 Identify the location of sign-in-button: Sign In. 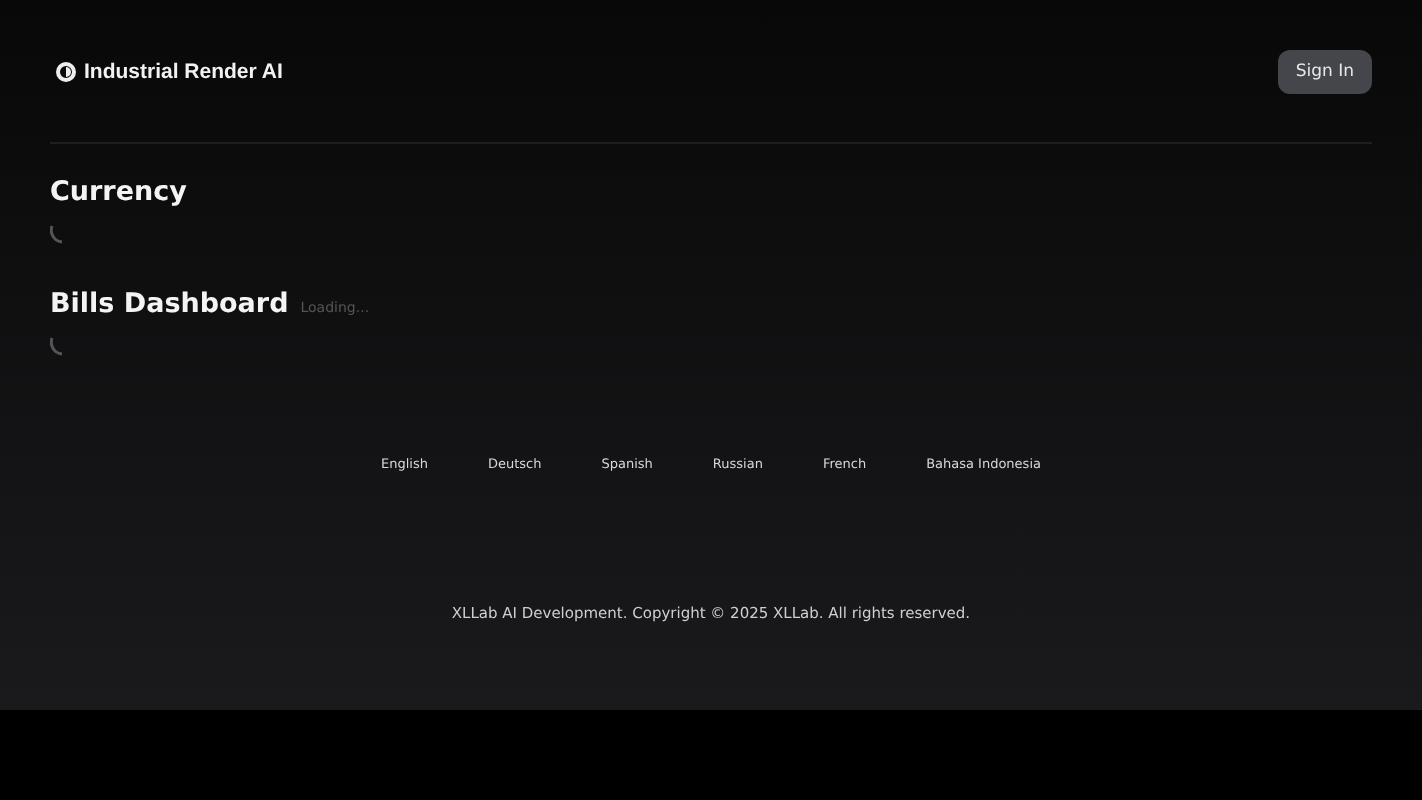
(1324, 71).